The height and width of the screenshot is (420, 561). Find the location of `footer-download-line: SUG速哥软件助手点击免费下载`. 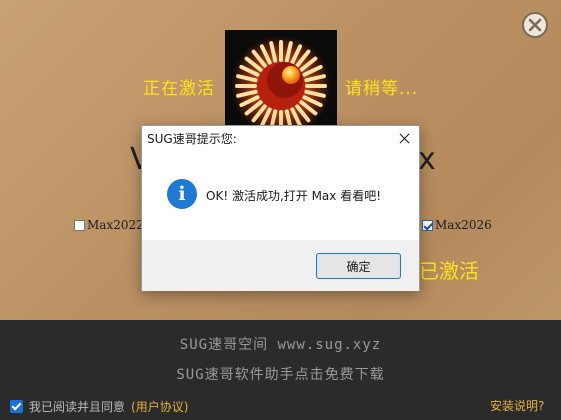

footer-download-line: SUG速哥软件助手点击免费下载 is located at coordinates (280, 374).